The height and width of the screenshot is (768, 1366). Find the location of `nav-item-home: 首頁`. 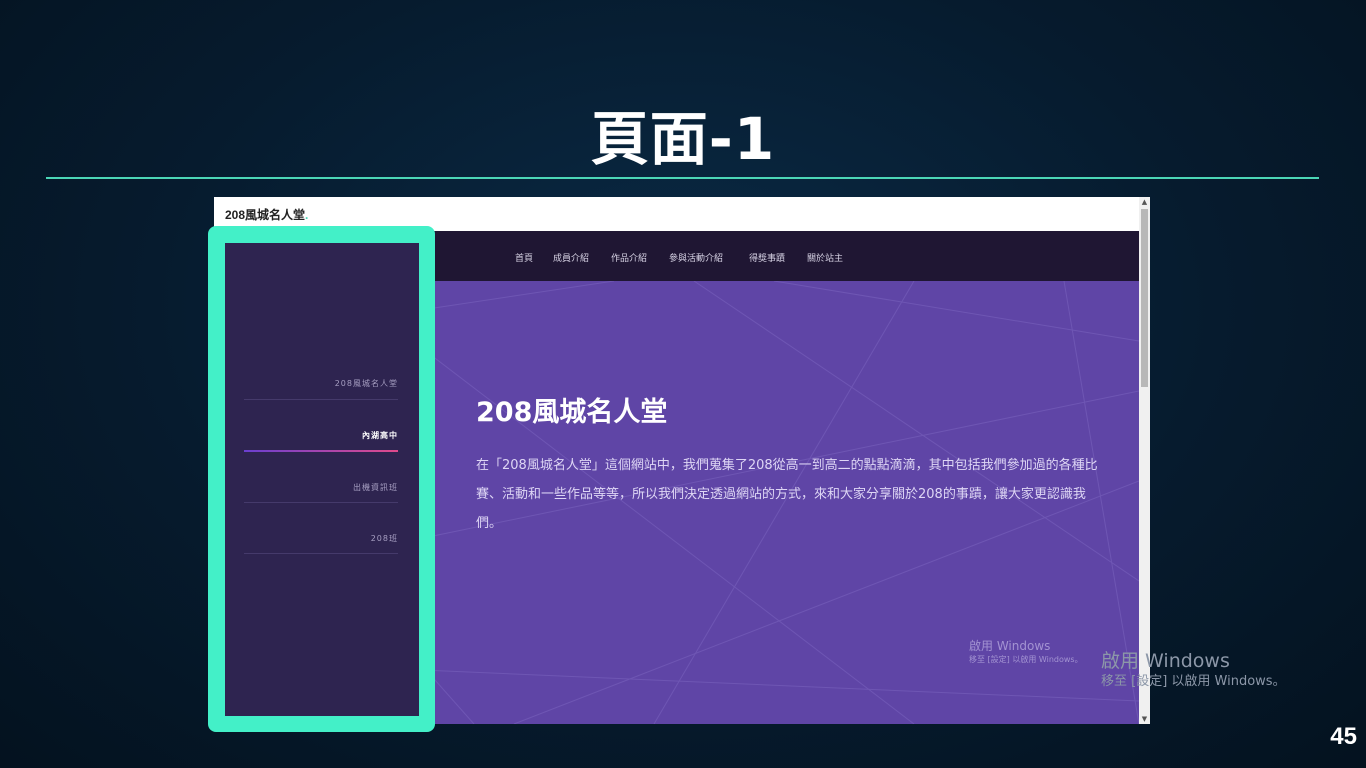

nav-item-home: 首頁 is located at coordinates (524, 257).